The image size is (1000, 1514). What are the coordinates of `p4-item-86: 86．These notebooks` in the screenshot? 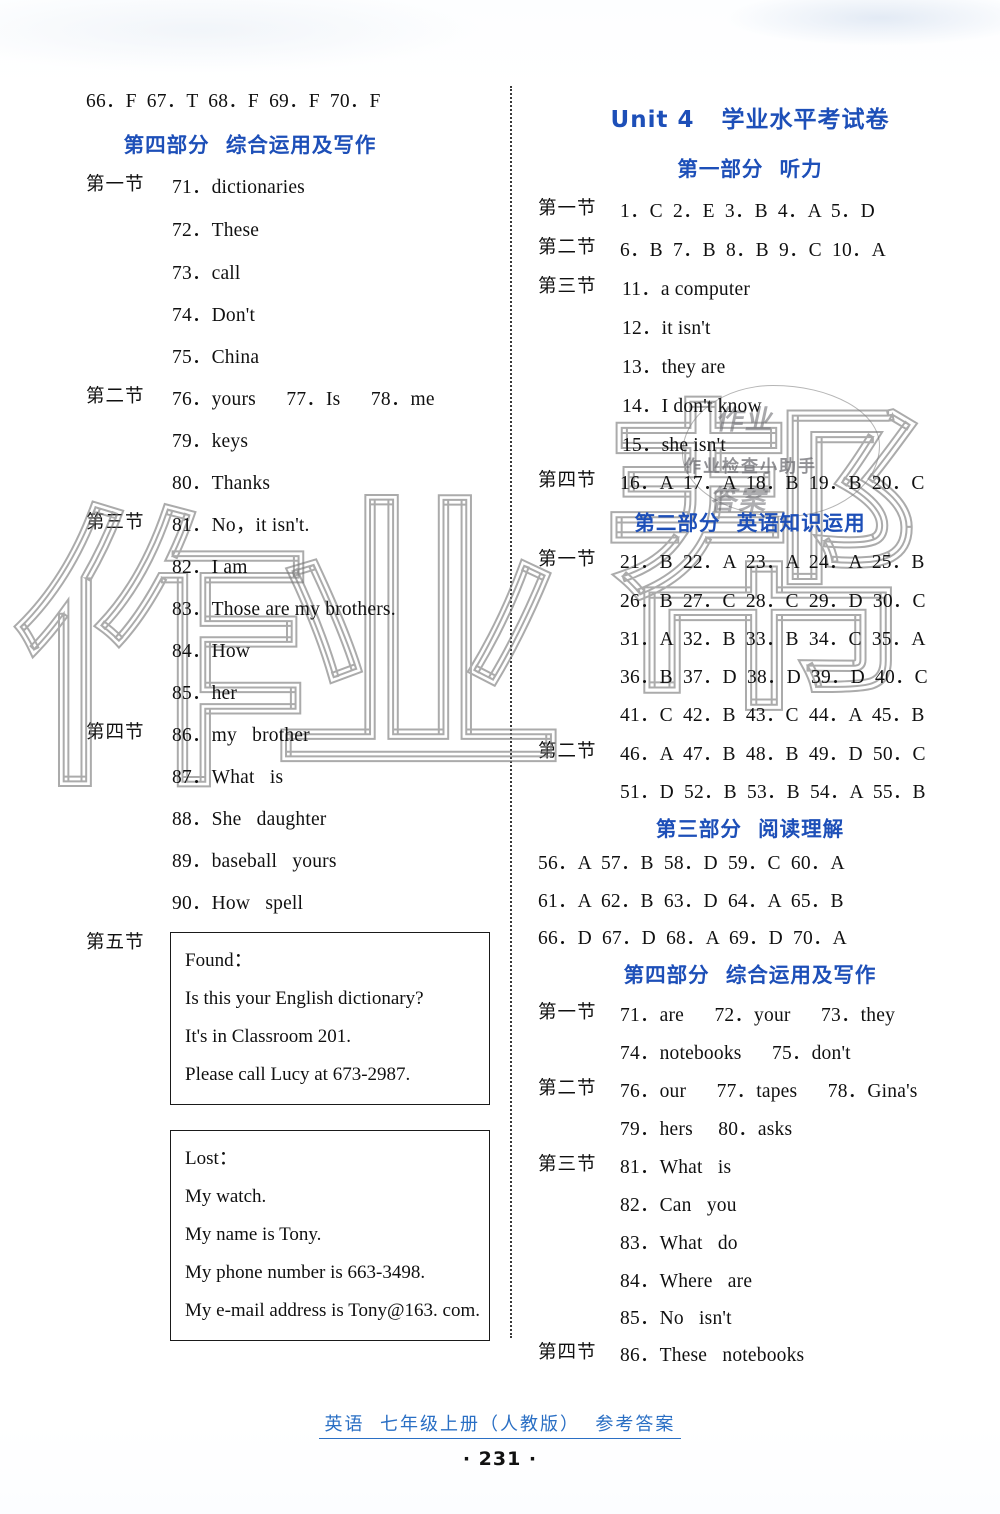 It's located at (712, 1355).